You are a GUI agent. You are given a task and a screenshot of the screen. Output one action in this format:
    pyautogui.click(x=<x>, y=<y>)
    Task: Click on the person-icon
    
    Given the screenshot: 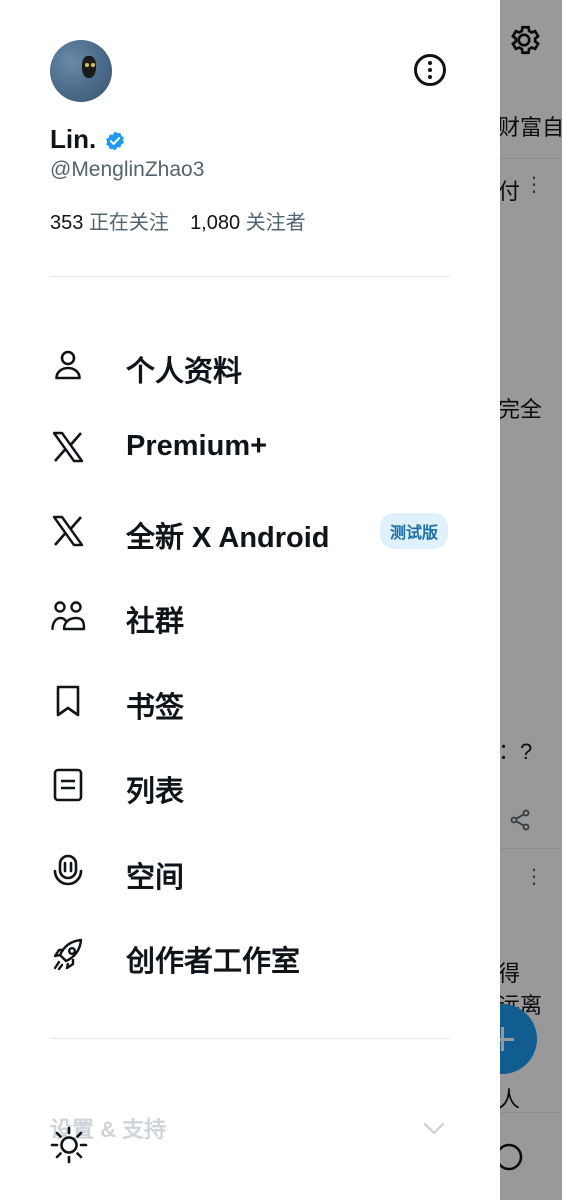 What is the action you would take?
    pyautogui.click(x=68, y=365)
    